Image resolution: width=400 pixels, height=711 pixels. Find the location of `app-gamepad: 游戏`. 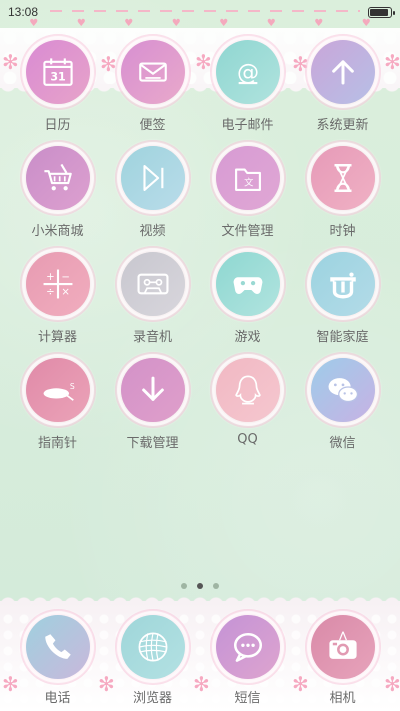

app-gamepad: 游戏 is located at coordinates (247, 294).